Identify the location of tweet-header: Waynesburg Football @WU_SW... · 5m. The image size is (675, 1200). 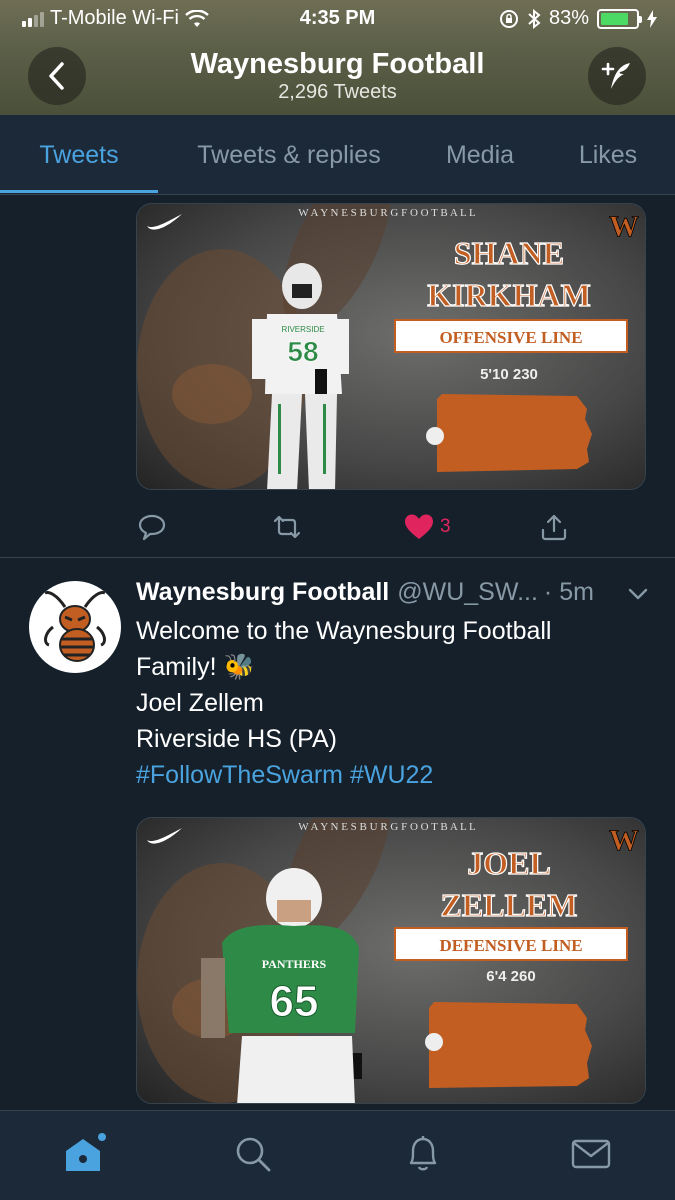
(396, 592).